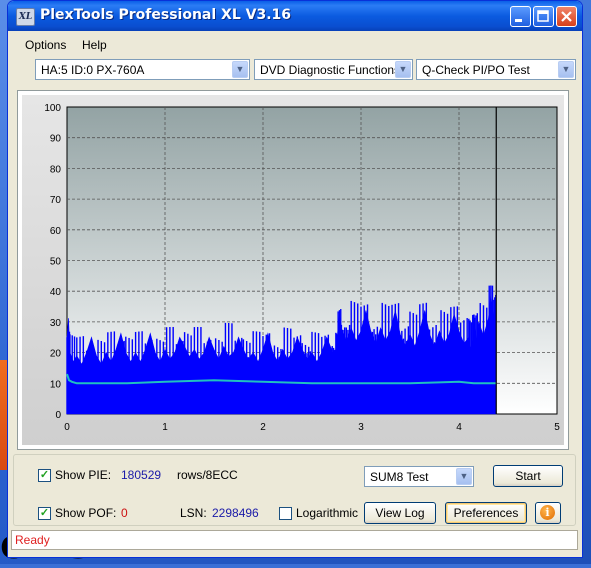 The height and width of the screenshot is (568, 591). What do you see at coordinates (93, 70) in the screenshot?
I see `drive-select-value: HA:5 ID:0 PX-760A` at bounding box center [93, 70].